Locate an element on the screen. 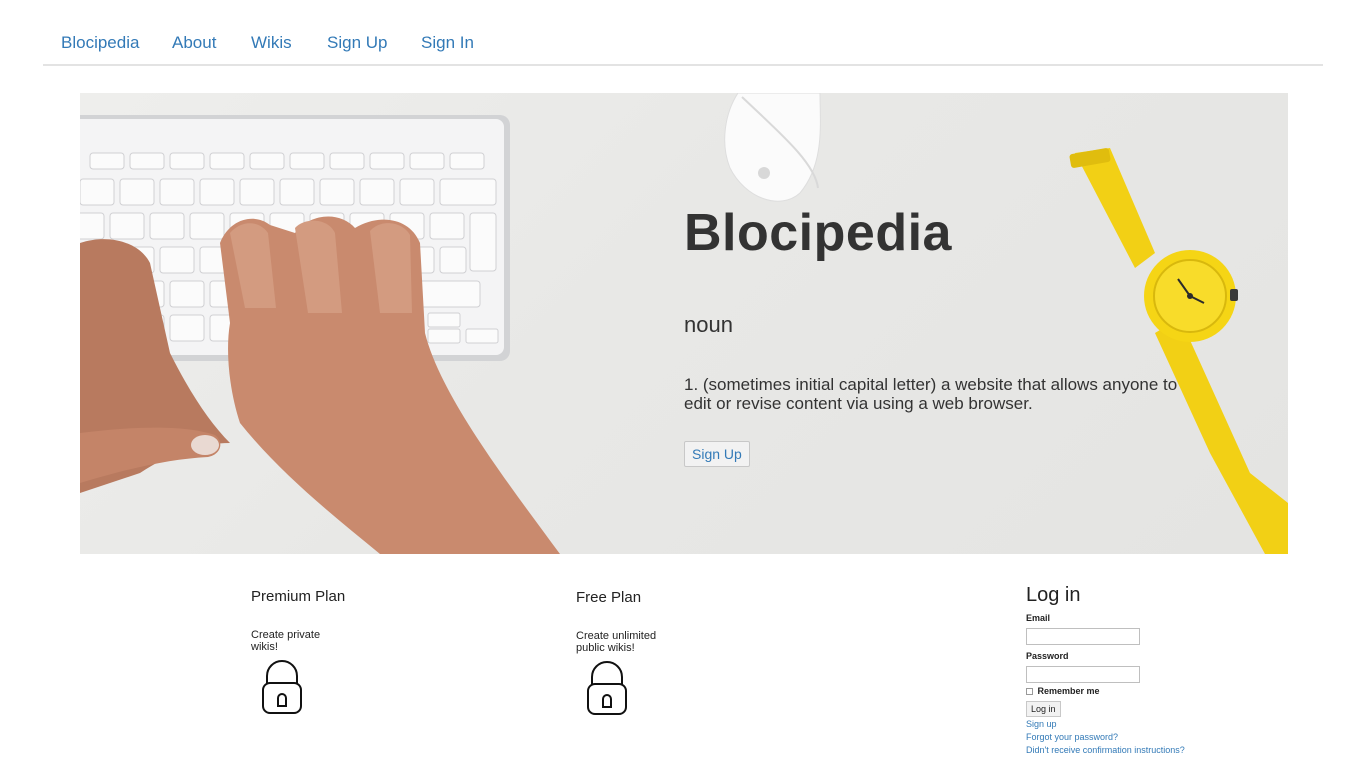 The image size is (1366, 768). premium-plan-card: Premium Plan Create private wikis! is located at coordinates (298, 651).